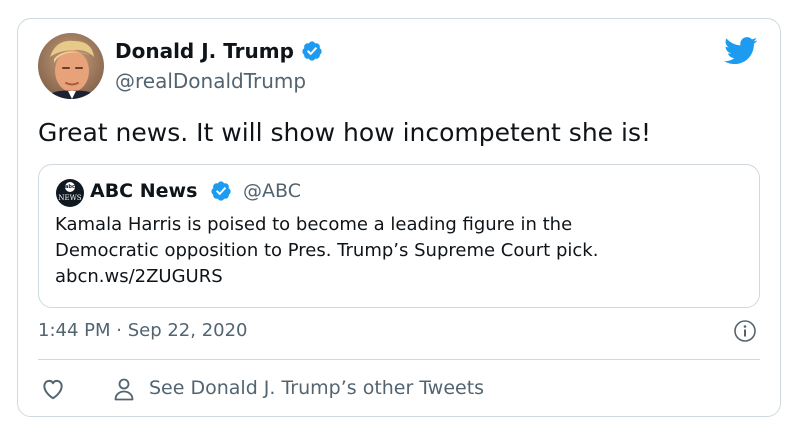 The image size is (799, 441). What do you see at coordinates (204, 51) in the screenshot?
I see `author-name: Donald J. Trump` at bounding box center [204, 51].